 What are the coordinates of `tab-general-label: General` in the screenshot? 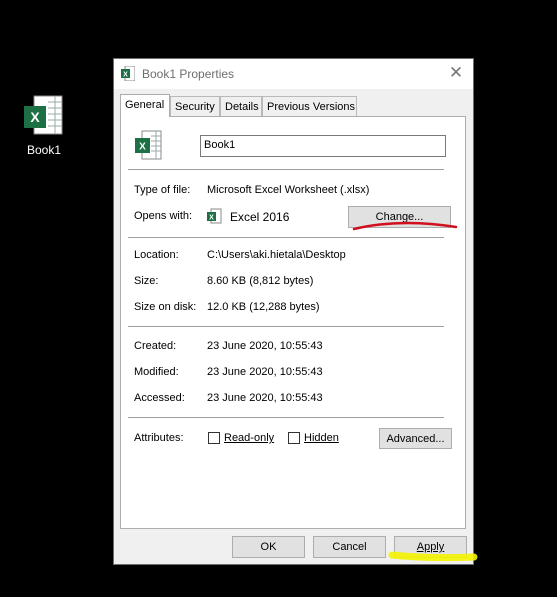 It's located at (145, 105).